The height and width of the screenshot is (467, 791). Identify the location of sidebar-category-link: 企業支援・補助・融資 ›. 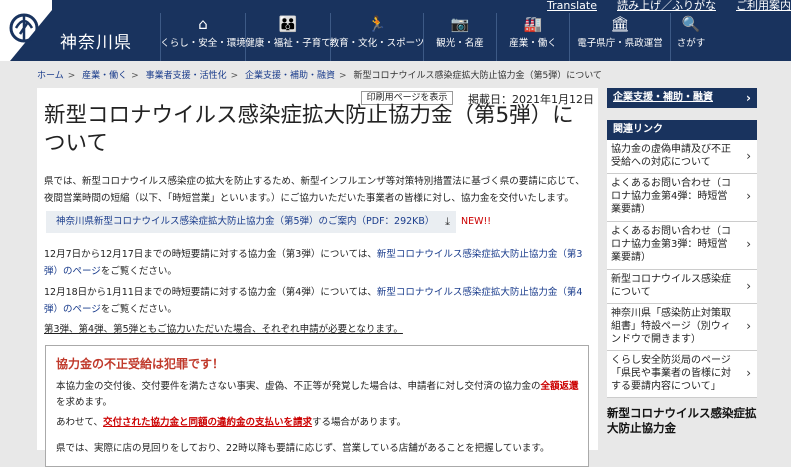
(682, 98).